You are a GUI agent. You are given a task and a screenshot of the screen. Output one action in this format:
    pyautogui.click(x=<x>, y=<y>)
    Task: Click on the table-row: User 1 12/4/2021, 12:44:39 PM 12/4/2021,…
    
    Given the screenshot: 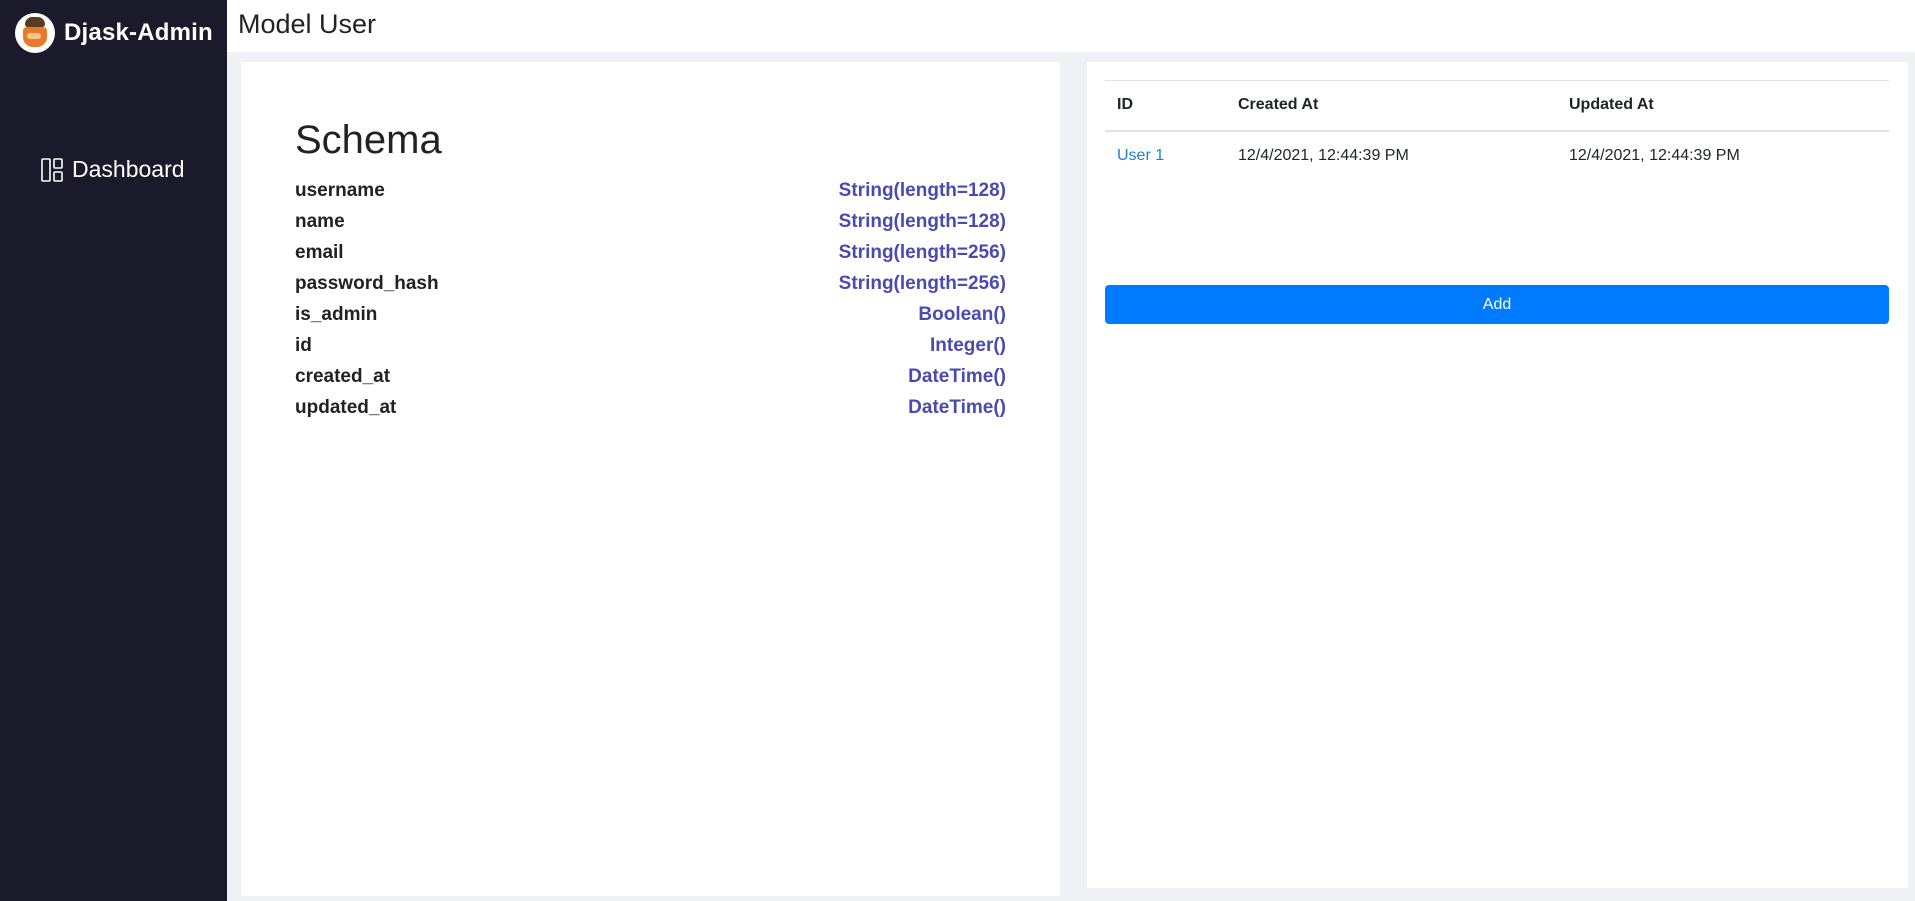 What is the action you would take?
    pyautogui.click(x=1497, y=156)
    